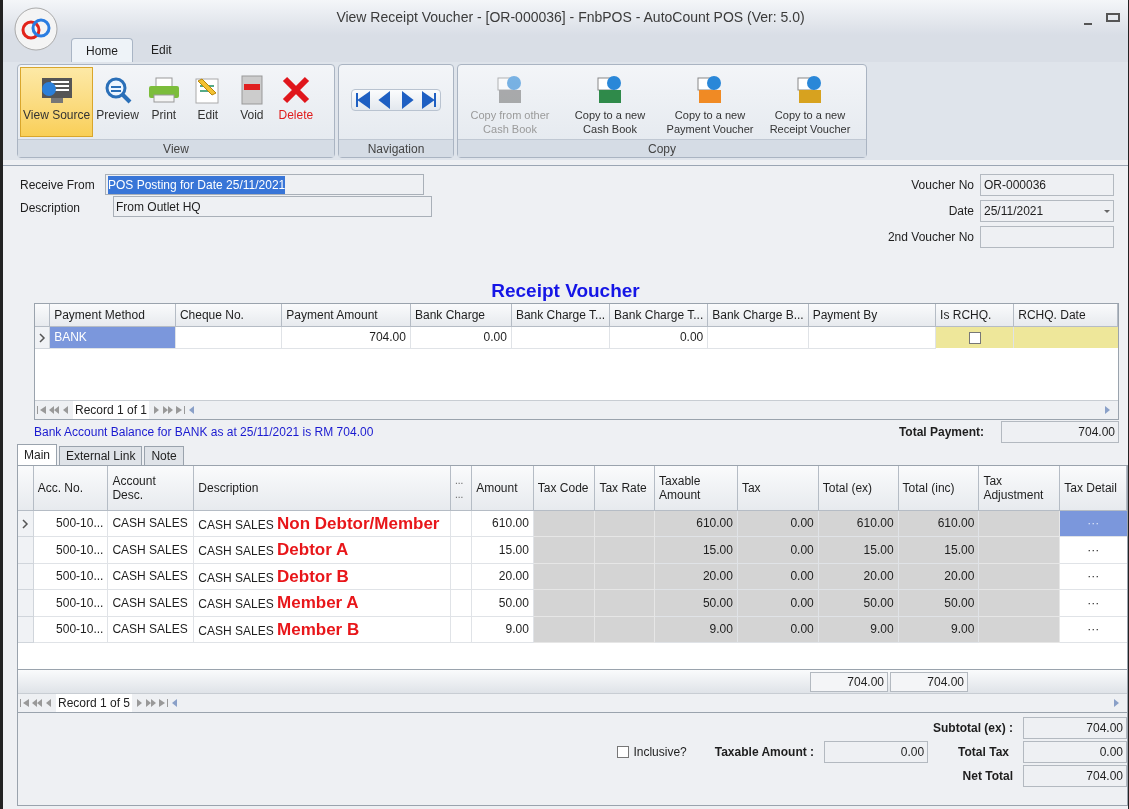 The height and width of the screenshot is (809, 1129). What do you see at coordinates (313, 549) in the screenshot?
I see `annotation-text: Debtor A` at bounding box center [313, 549].